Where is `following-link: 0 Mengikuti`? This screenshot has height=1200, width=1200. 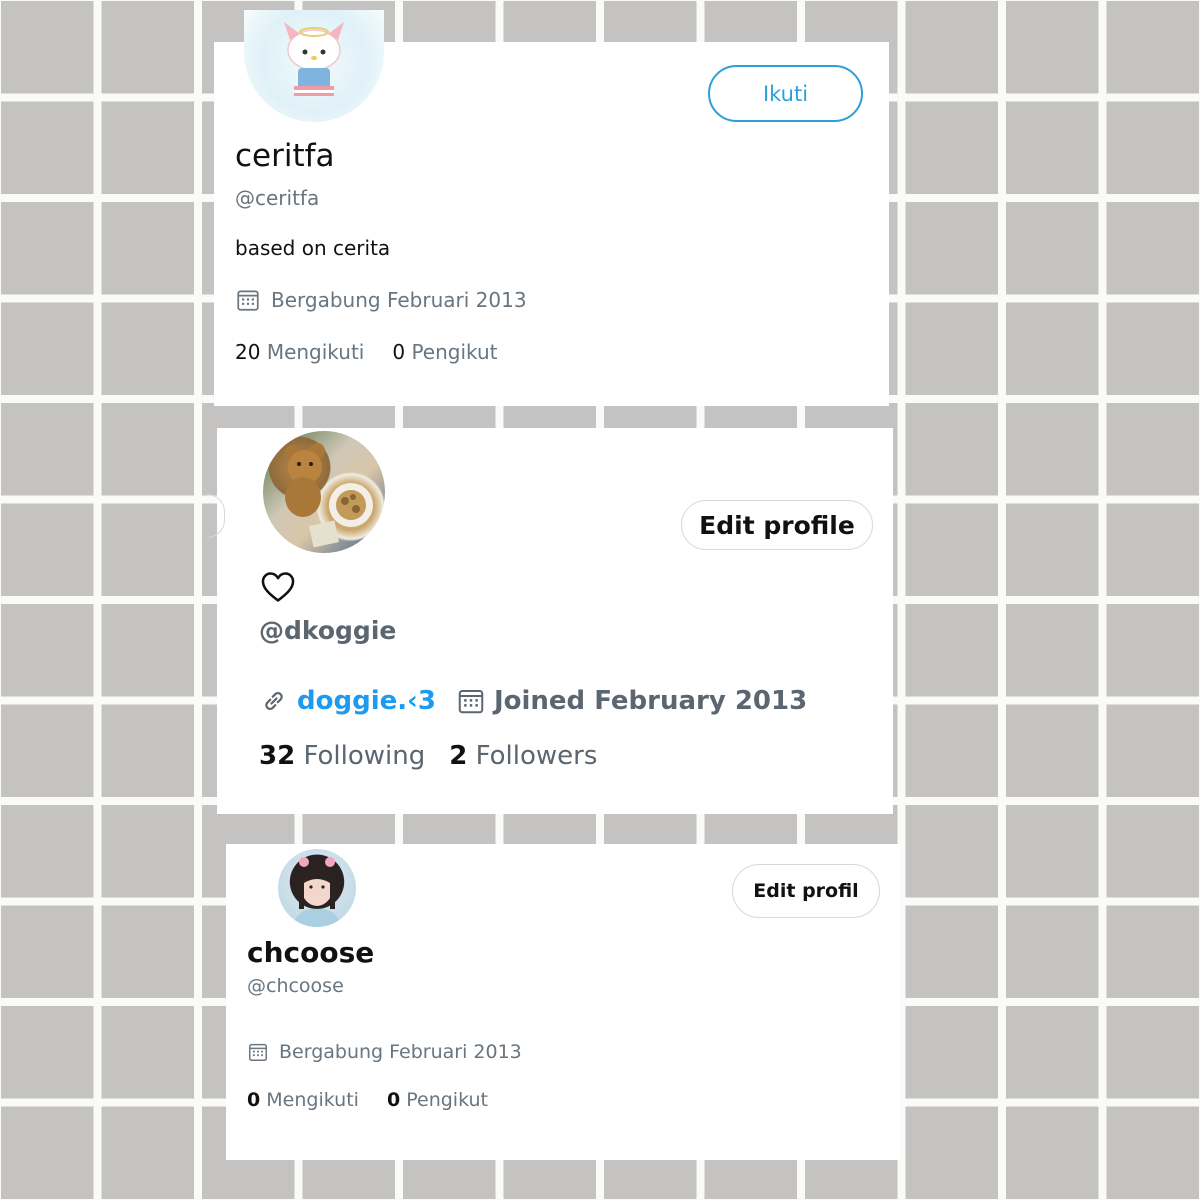
following-link: 0 Mengikuti is located at coordinates (303, 1100).